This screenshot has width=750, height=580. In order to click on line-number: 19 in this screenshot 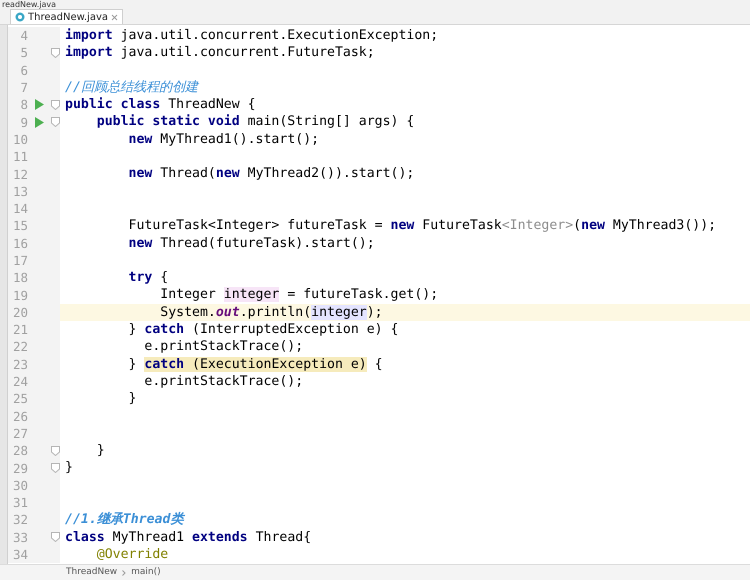, I will do `click(20, 295)`.